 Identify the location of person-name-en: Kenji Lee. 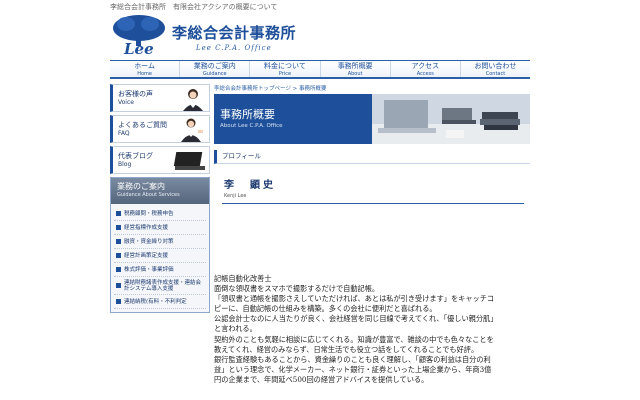
(235, 196).